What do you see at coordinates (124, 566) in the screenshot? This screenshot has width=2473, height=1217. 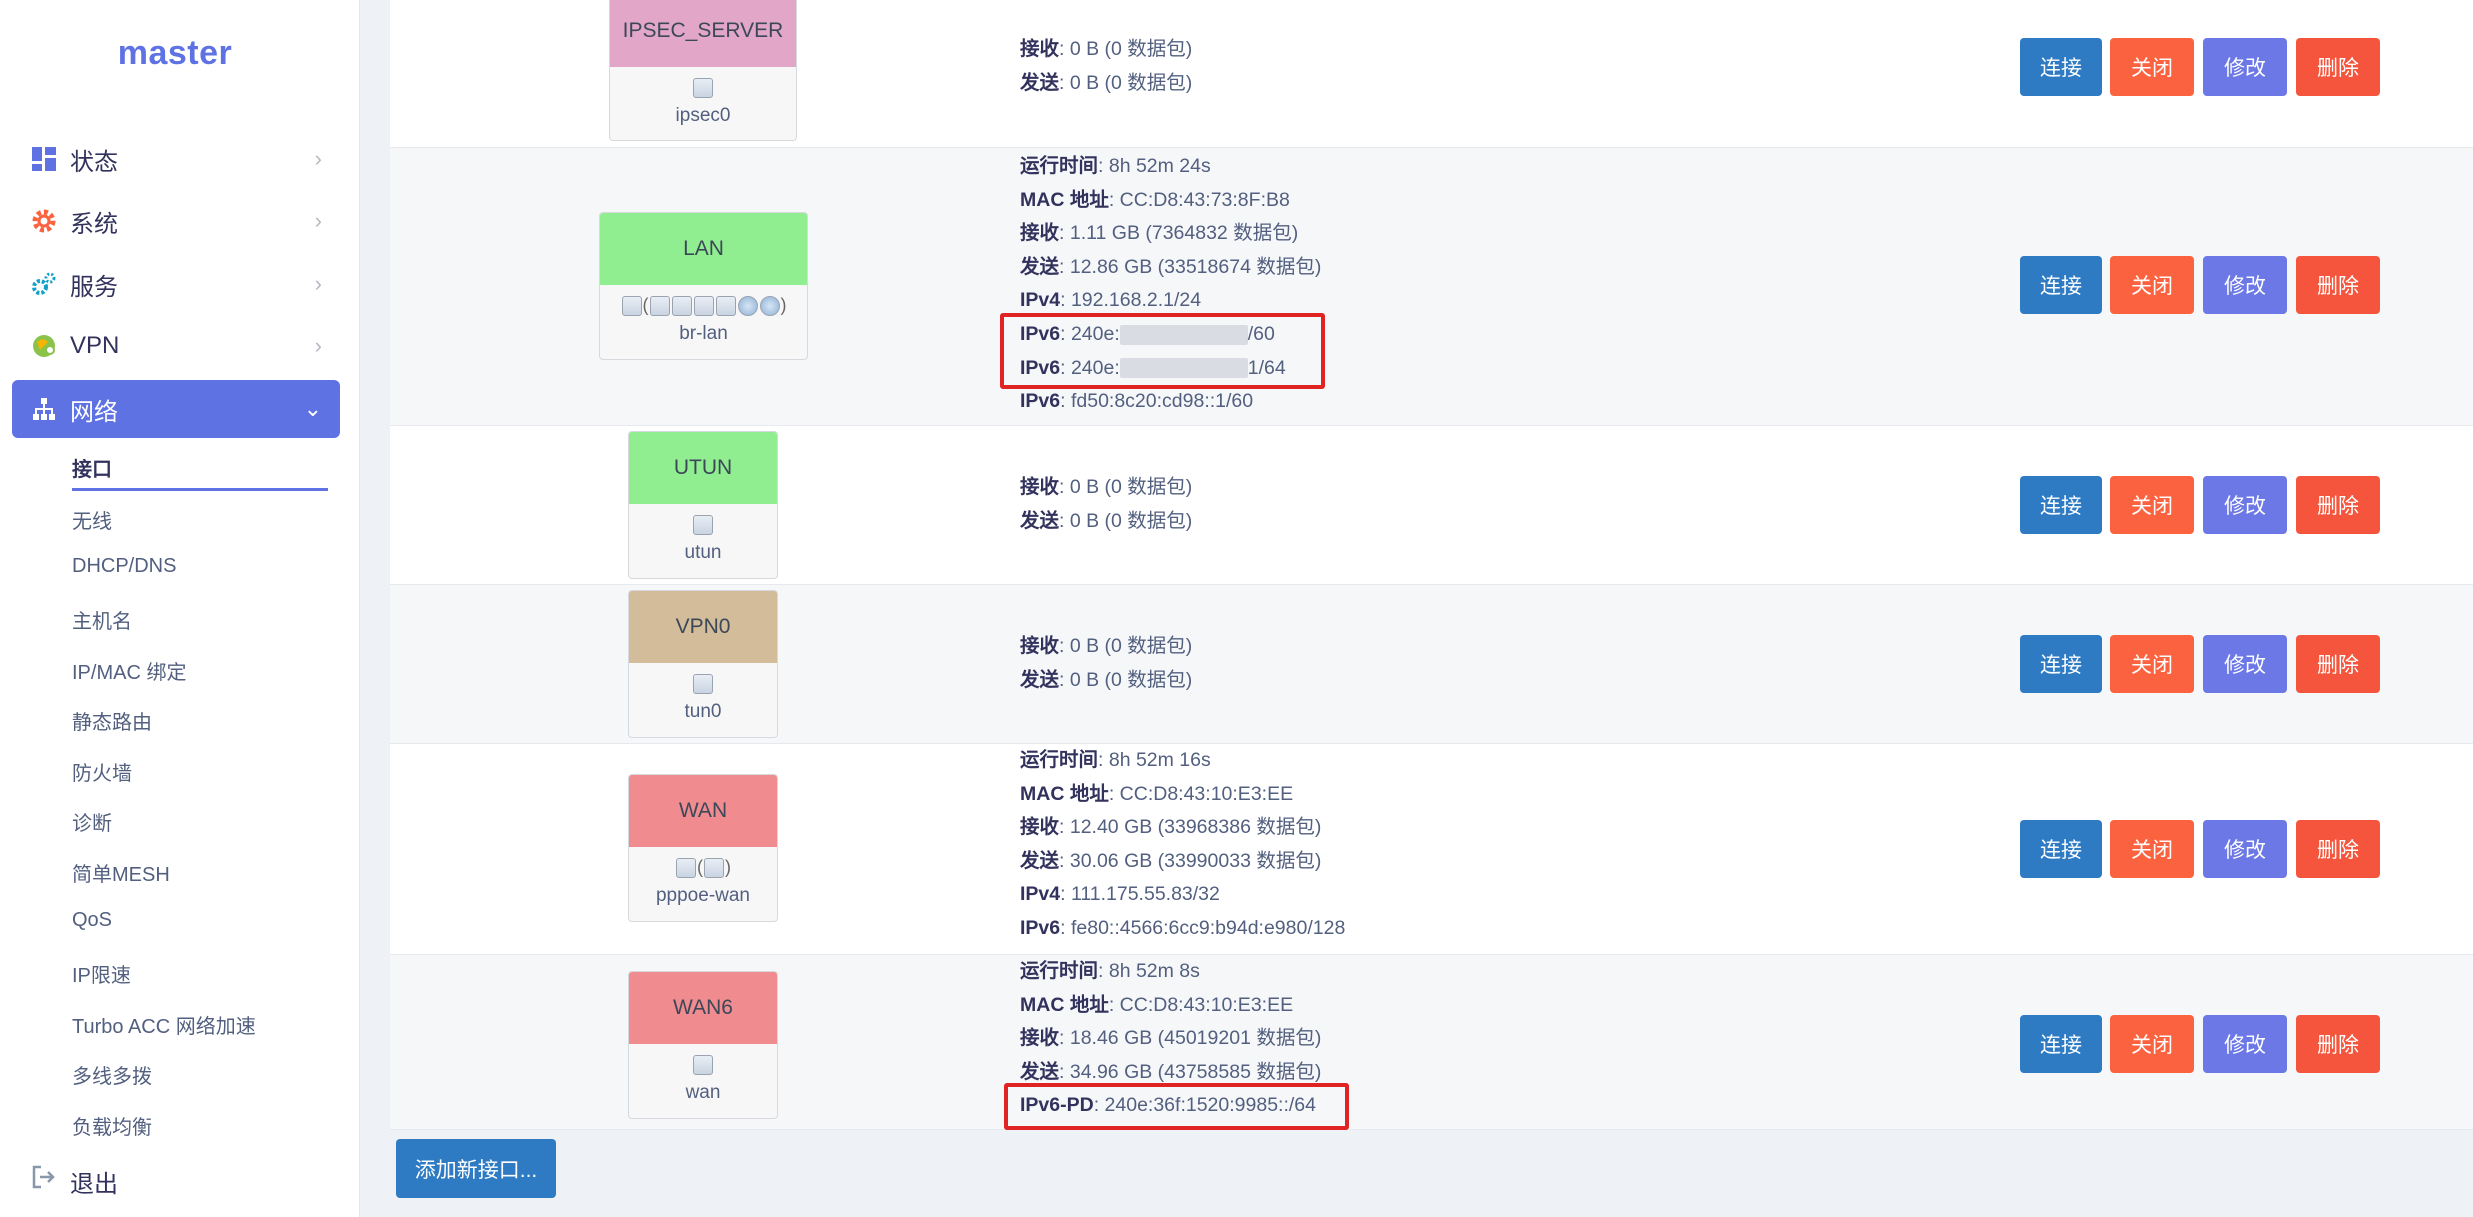 I see `subnav-dhcp-dns: DHCP/DNS` at bounding box center [124, 566].